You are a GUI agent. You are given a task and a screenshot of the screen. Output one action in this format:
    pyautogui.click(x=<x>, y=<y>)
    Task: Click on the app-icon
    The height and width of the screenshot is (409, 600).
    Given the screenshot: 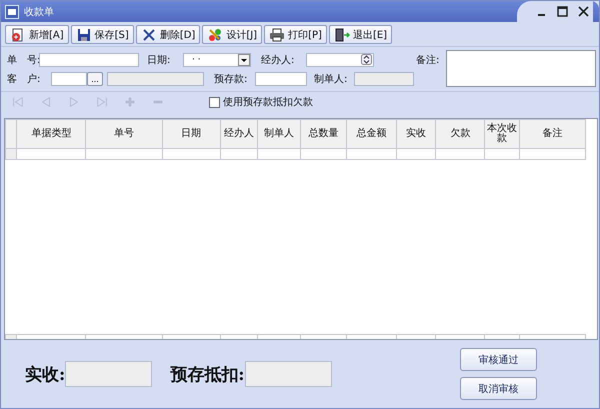 What is the action you would take?
    pyautogui.click(x=12, y=11)
    